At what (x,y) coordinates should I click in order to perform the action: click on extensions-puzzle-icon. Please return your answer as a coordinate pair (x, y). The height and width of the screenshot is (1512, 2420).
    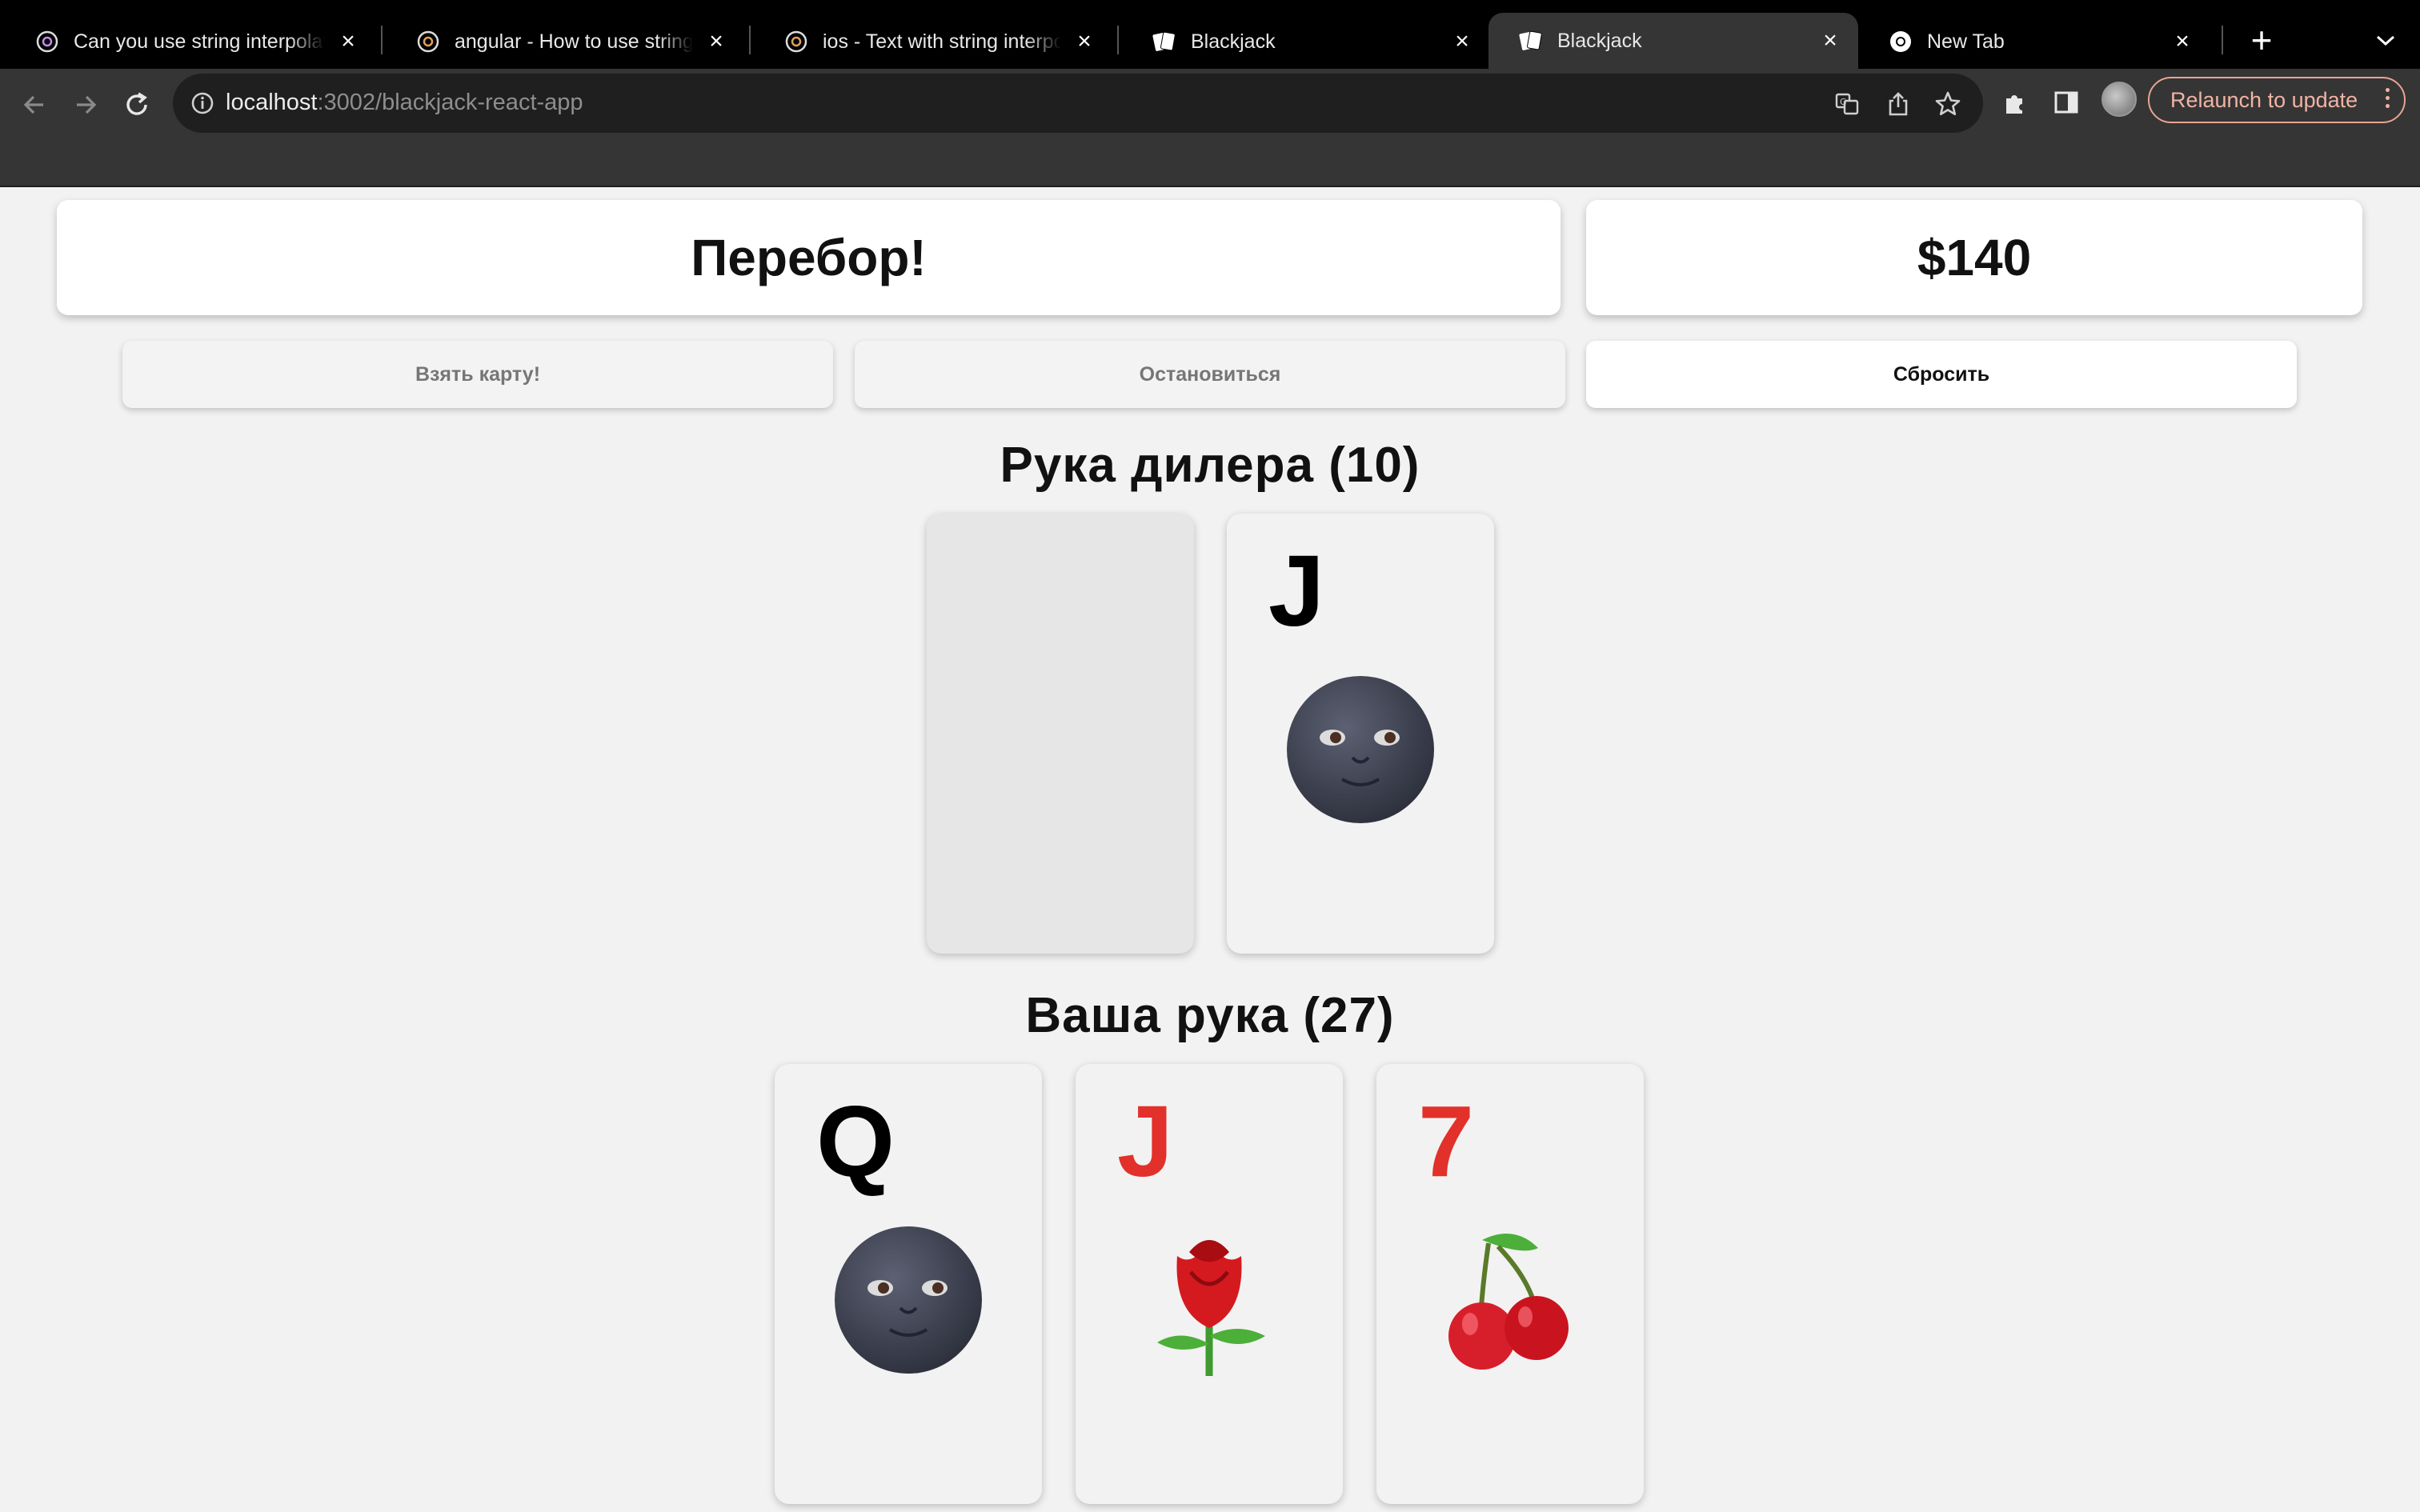
    Looking at the image, I should click on (2015, 102).